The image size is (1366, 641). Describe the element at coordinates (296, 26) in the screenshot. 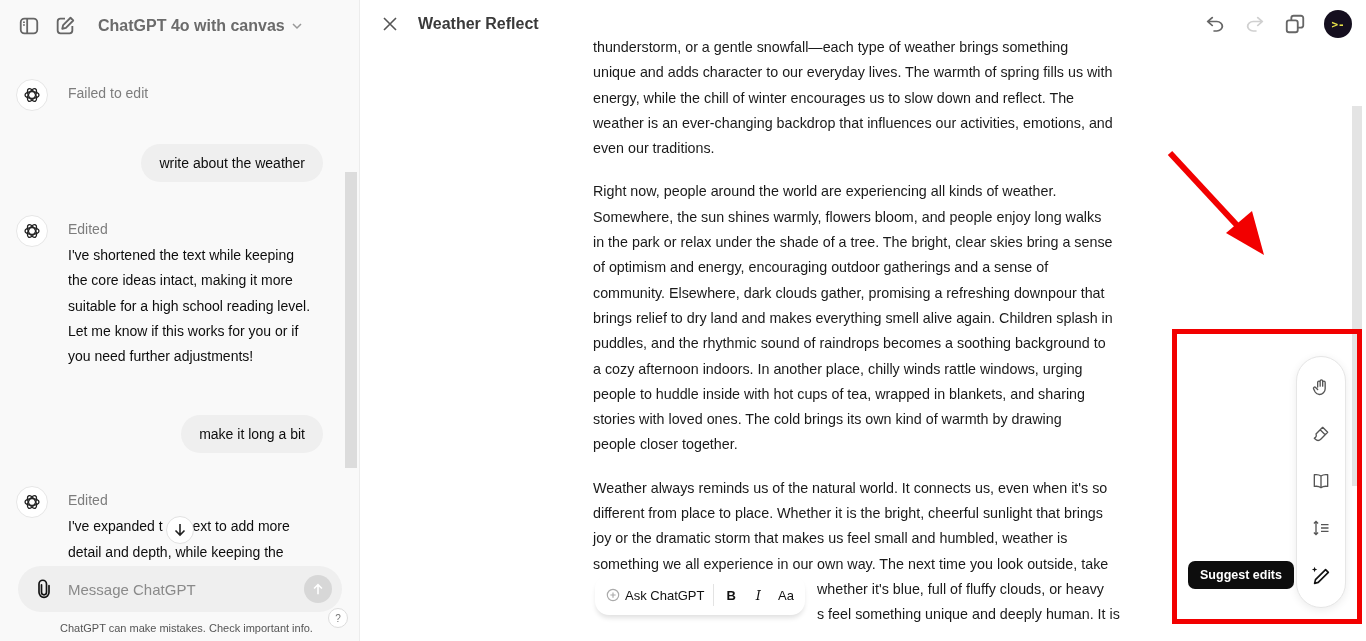

I see `chevron-icon` at that location.